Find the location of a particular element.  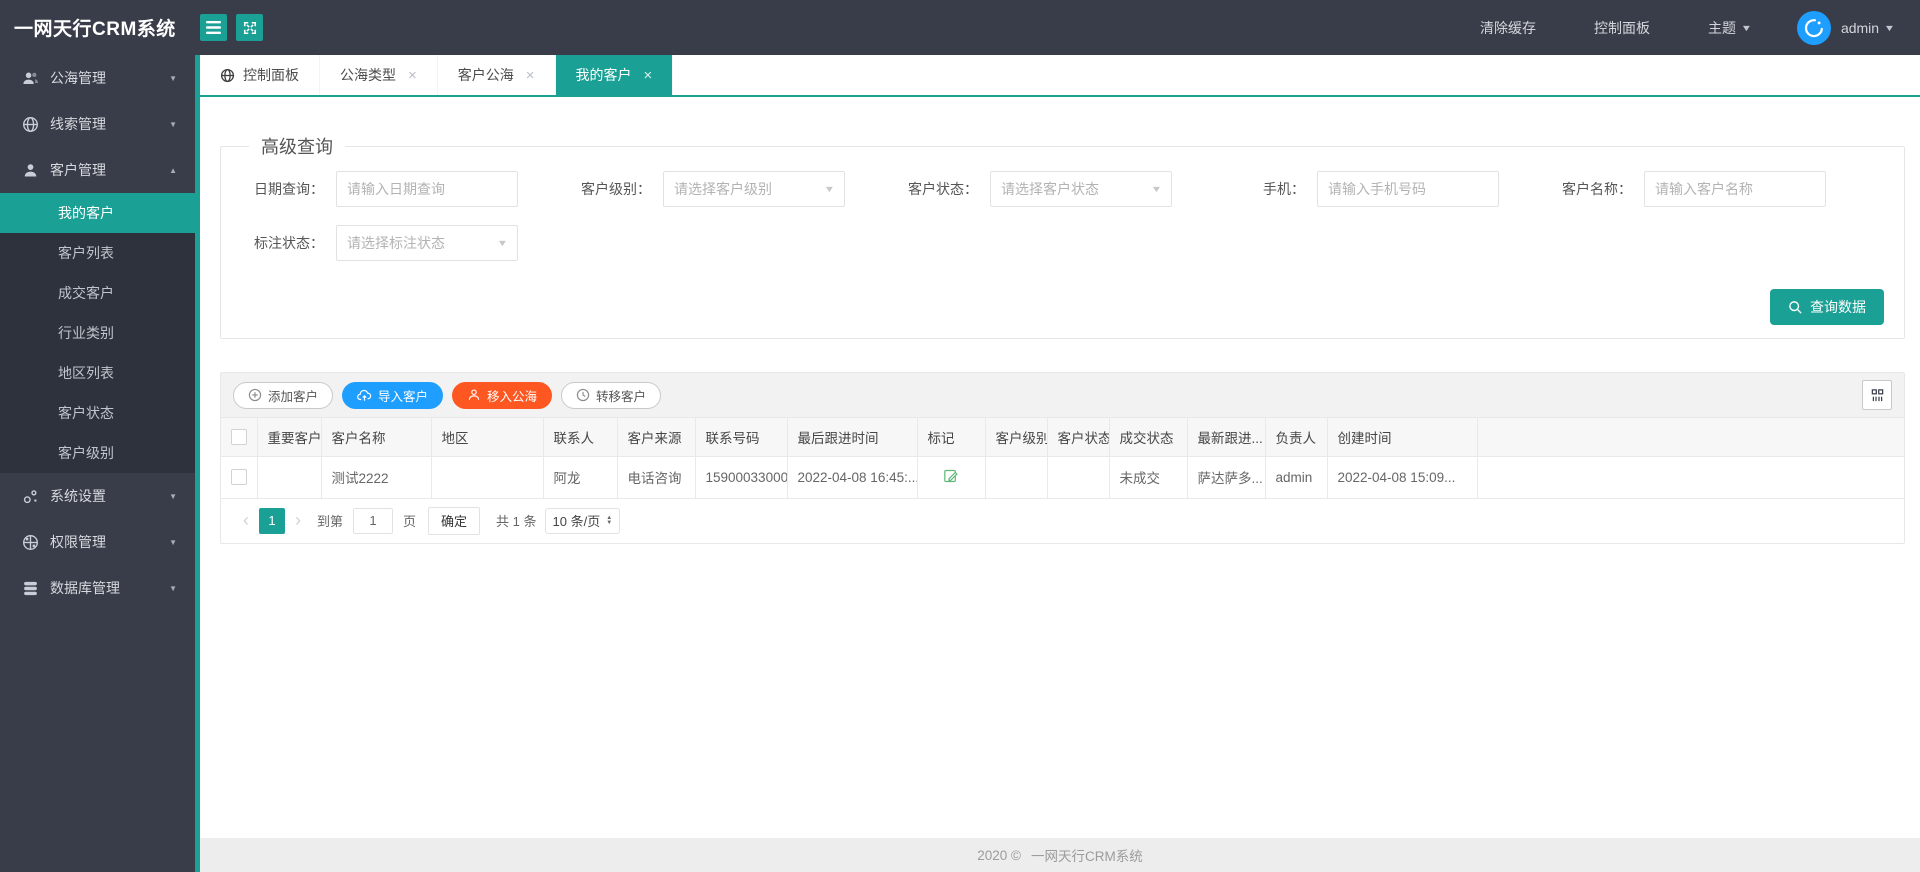

cell-phone: 15900033000 is located at coordinates (741, 477).